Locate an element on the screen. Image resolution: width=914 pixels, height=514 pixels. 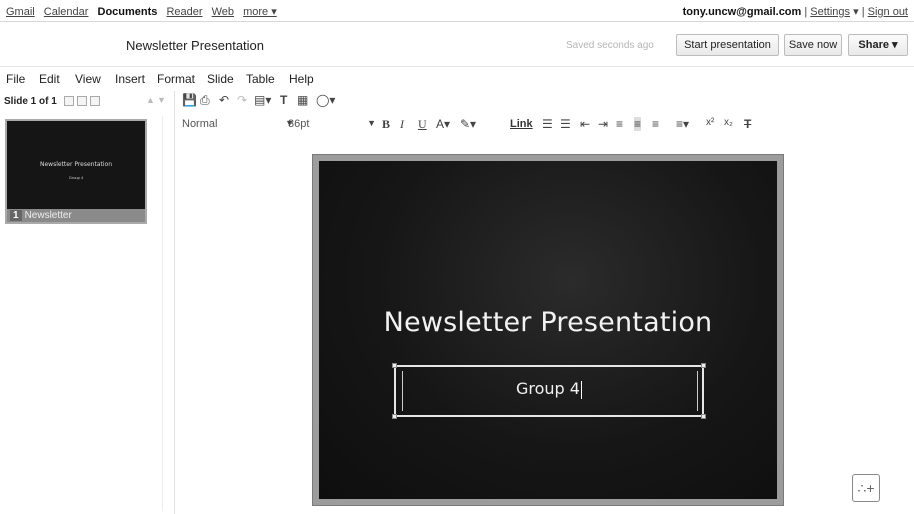
menu-insert: Insert is located at coordinates (130, 79).